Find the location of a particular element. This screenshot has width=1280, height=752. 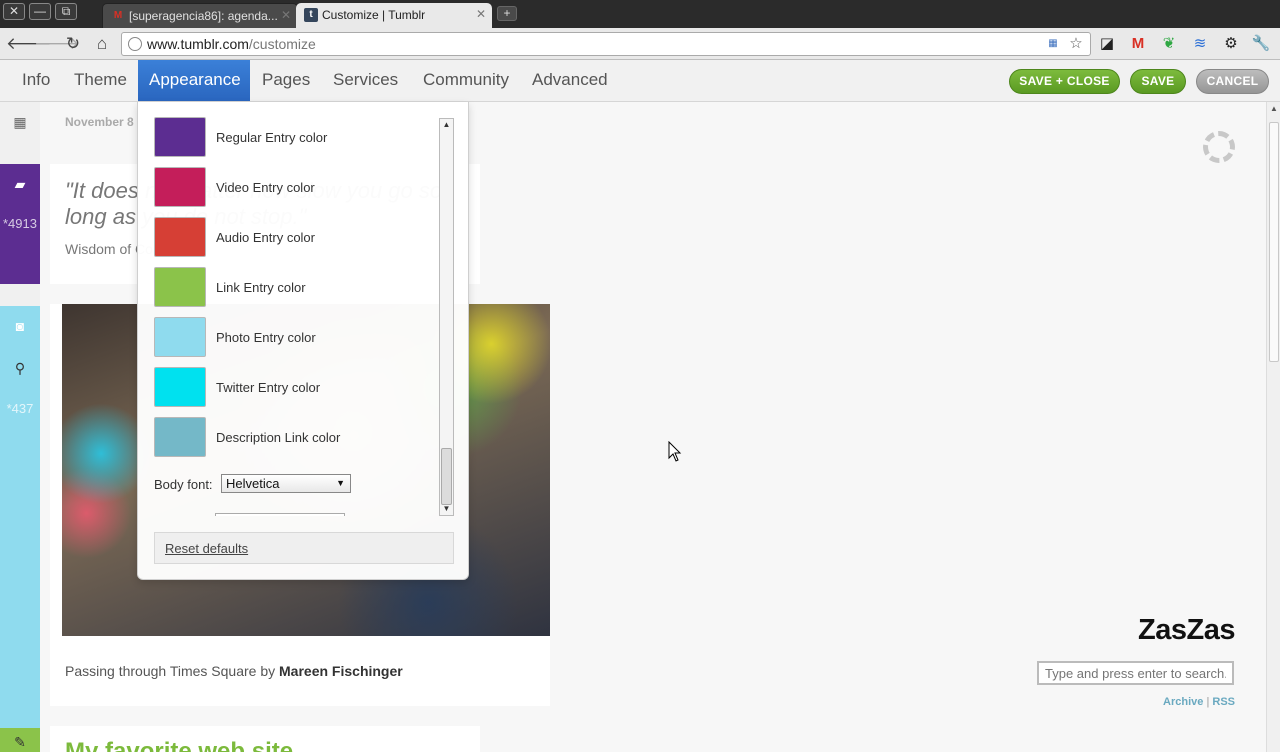

tab-info: Info is located at coordinates (36, 80).